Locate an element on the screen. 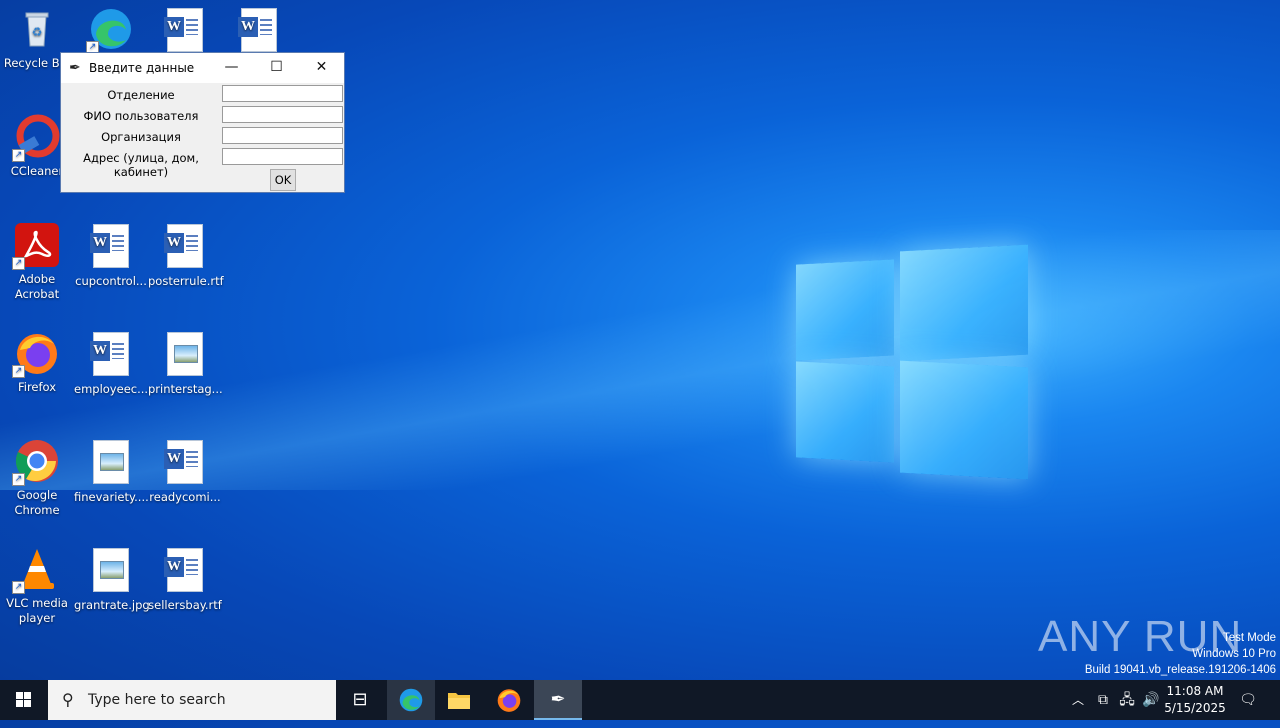 The image size is (1280, 728). edge-icon is located at coordinates (411, 700).